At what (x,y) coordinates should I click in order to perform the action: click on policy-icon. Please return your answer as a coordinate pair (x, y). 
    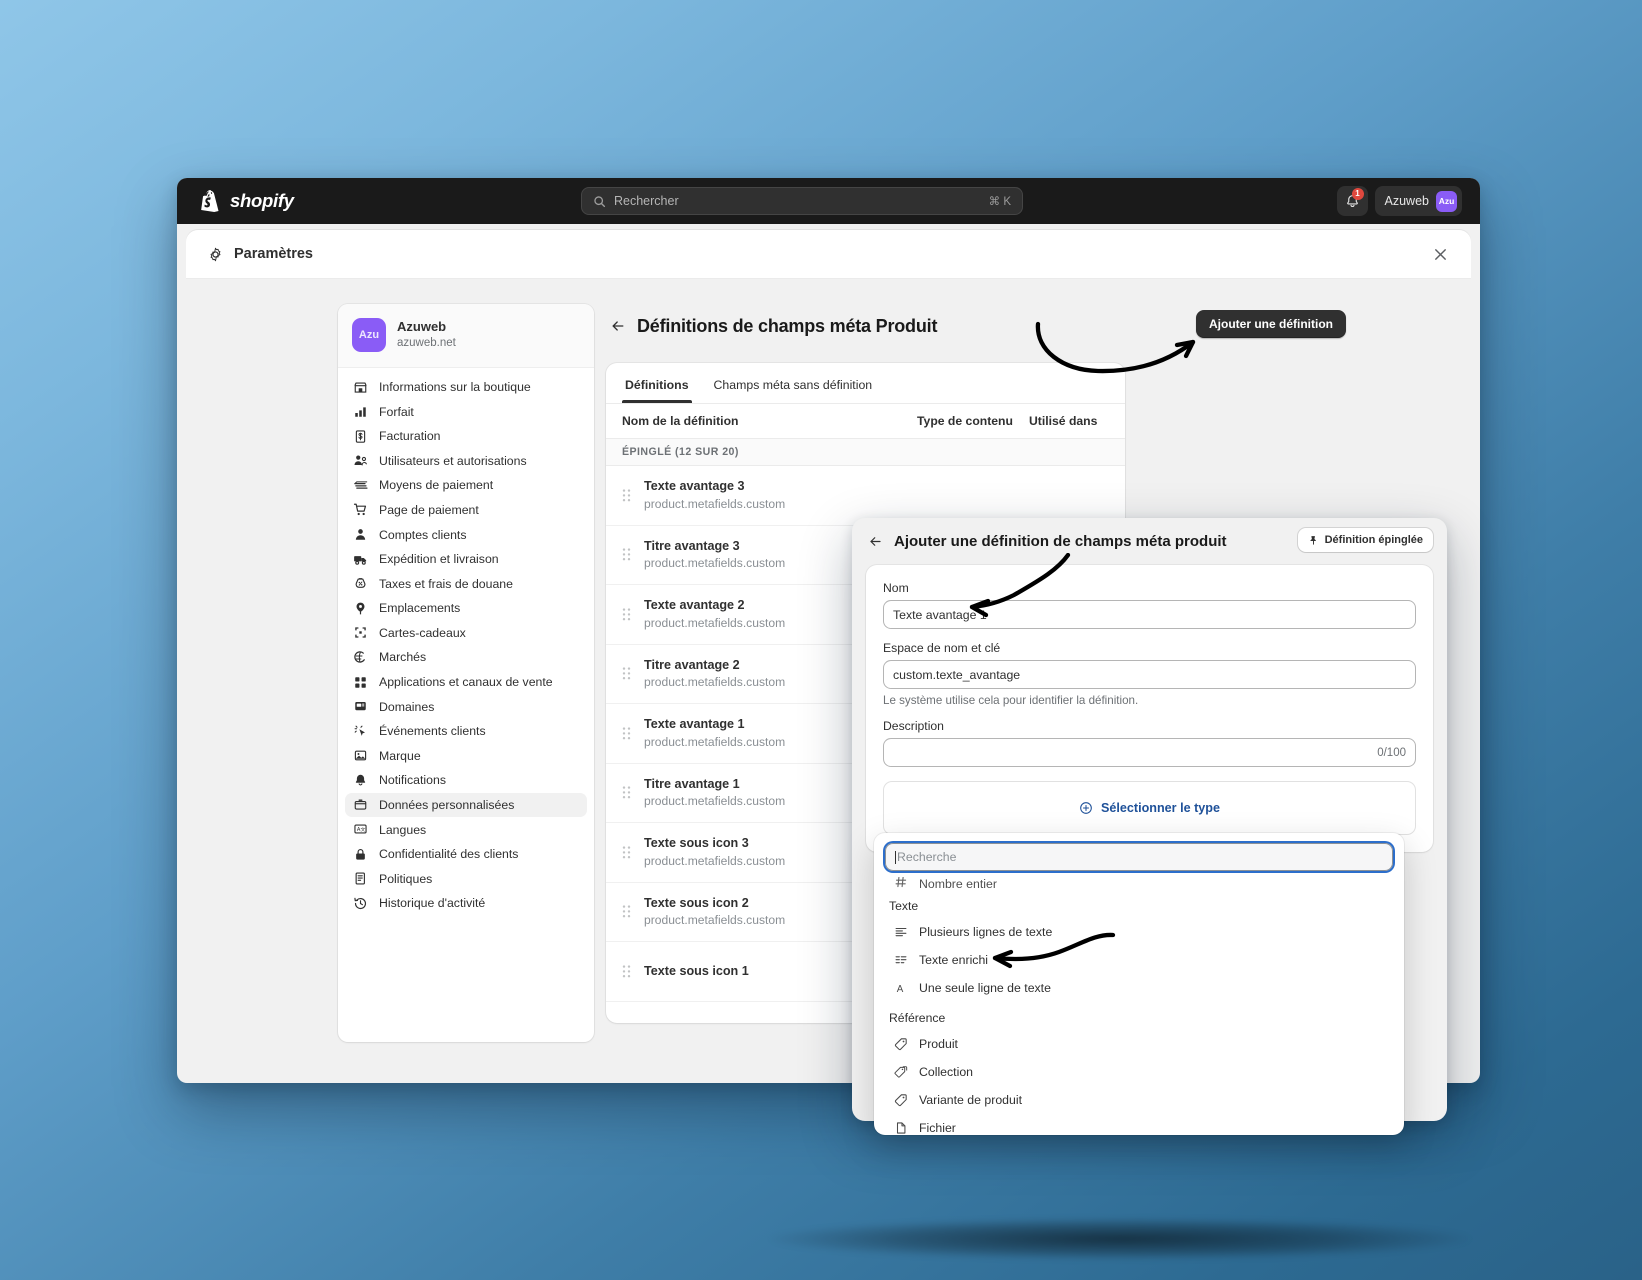
    Looking at the image, I should click on (360, 878).